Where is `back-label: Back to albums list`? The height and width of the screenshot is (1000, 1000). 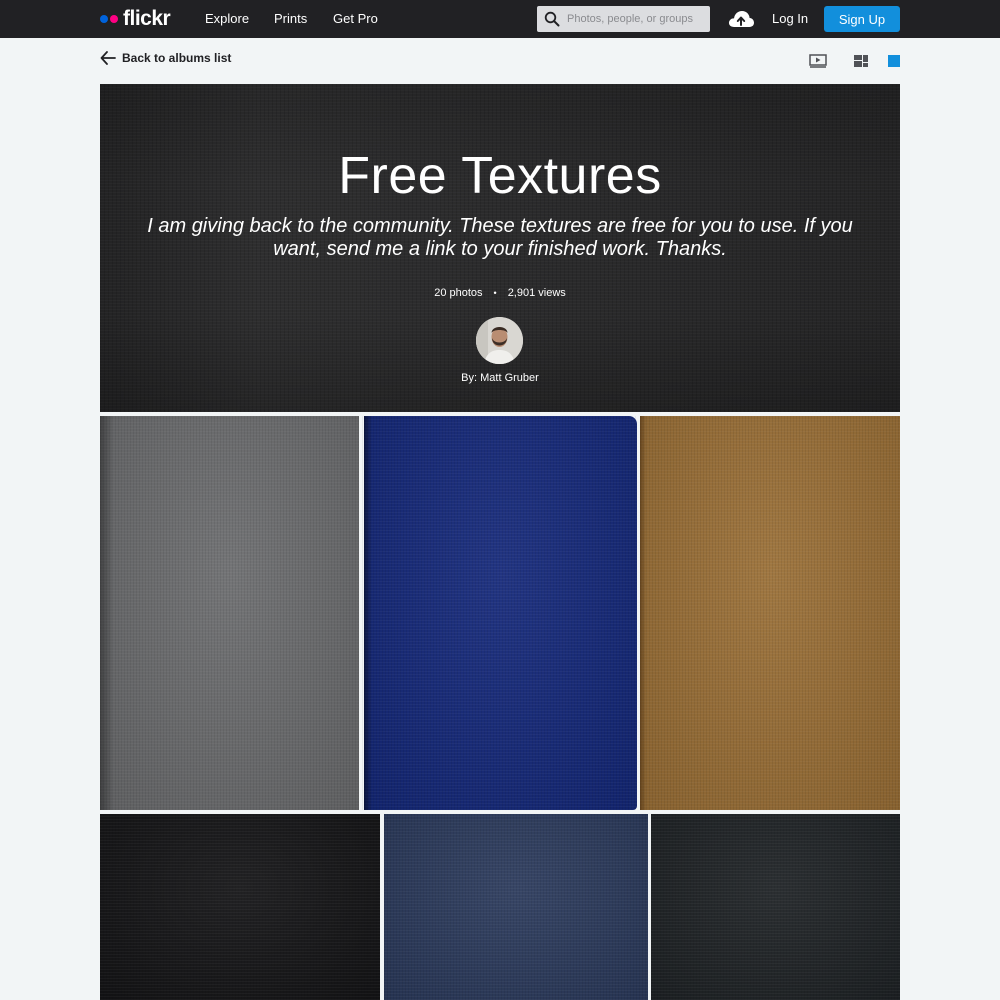 back-label: Back to albums list is located at coordinates (177, 58).